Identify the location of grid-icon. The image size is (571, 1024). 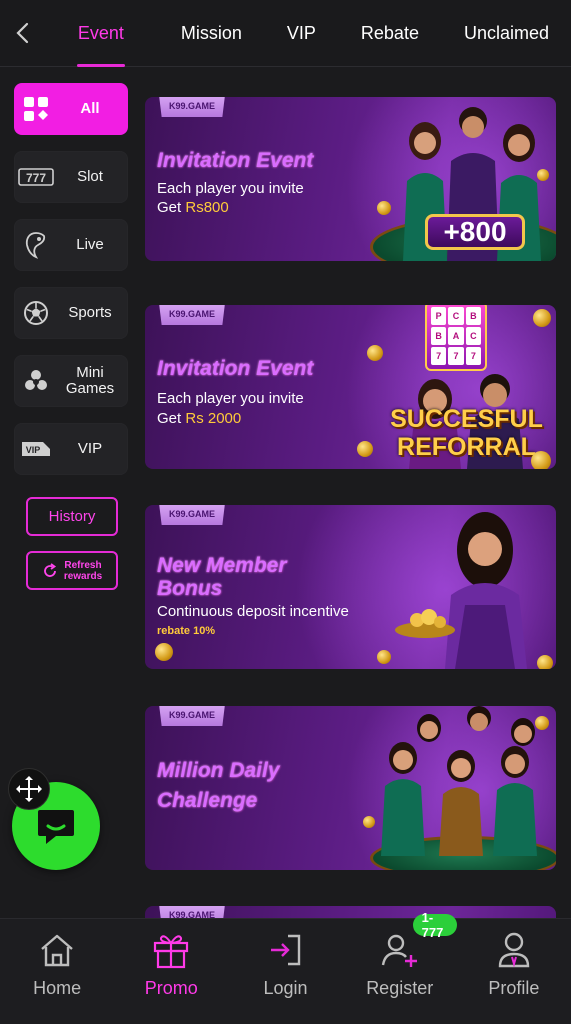
(36, 109).